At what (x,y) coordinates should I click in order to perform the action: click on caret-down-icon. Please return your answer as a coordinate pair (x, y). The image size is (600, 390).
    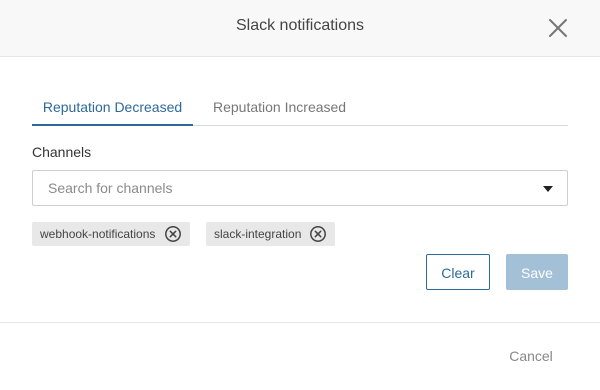
    Looking at the image, I should click on (548, 189).